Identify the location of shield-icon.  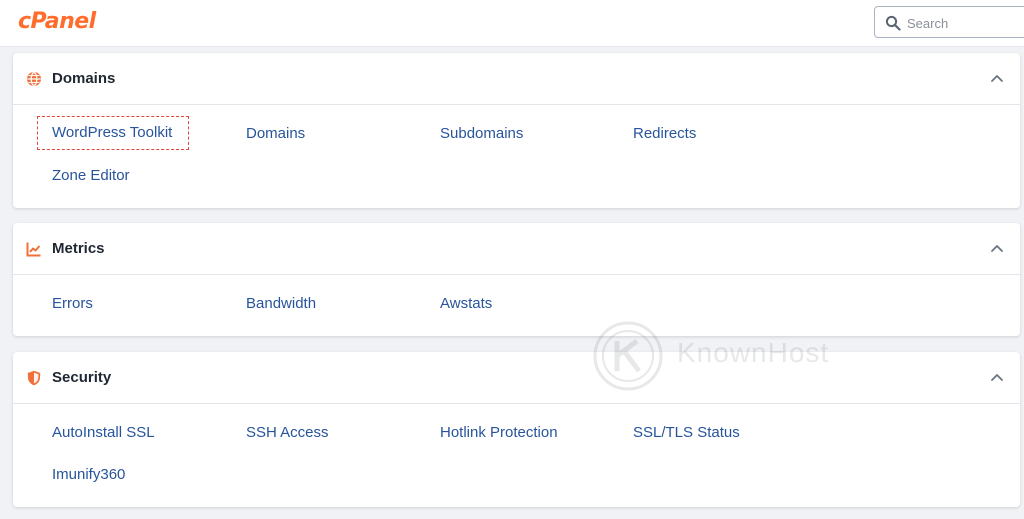
(34, 378).